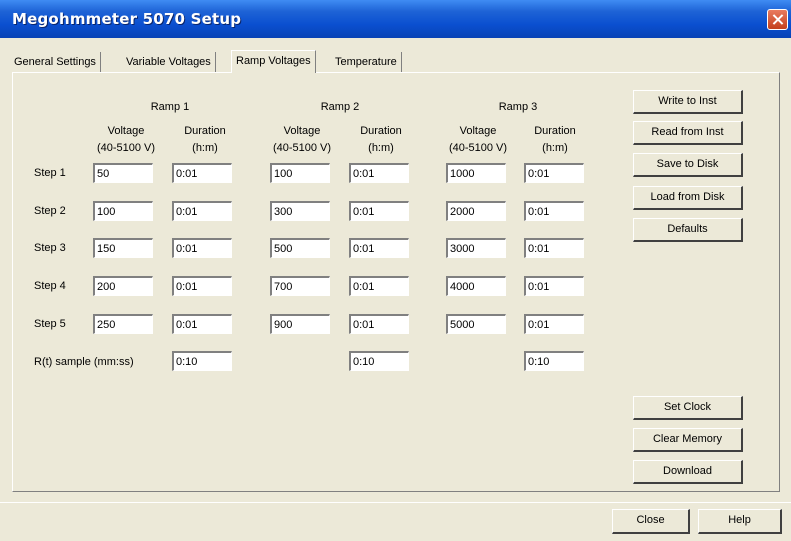 This screenshot has height=541, width=791. What do you see at coordinates (688, 198) in the screenshot?
I see `load-from-disk-button: Load from Disk` at bounding box center [688, 198].